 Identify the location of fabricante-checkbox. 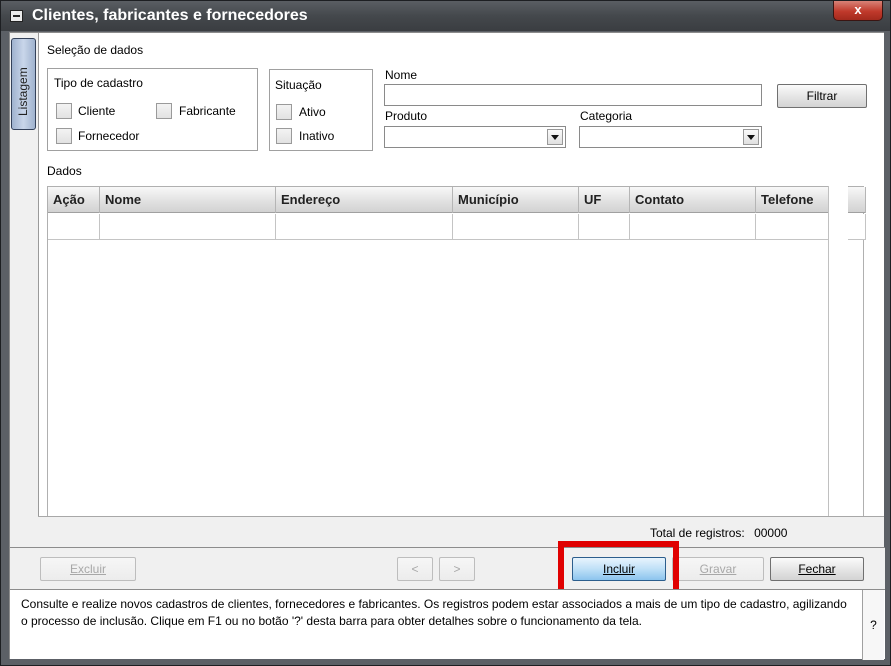
(164, 111).